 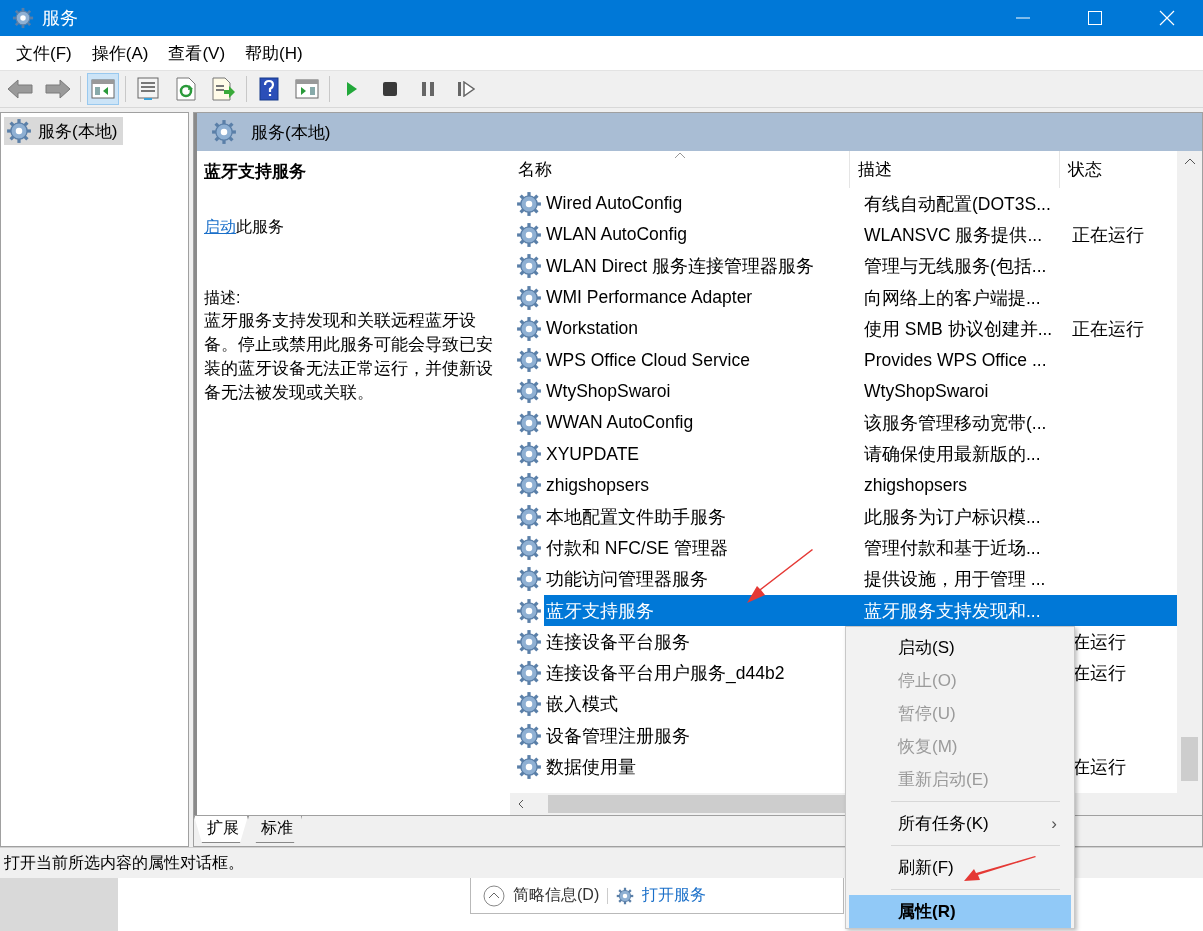 What do you see at coordinates (1118, 169) in the screenshot?
I see `column-header: 状态` at bounding box center [1118, 169].